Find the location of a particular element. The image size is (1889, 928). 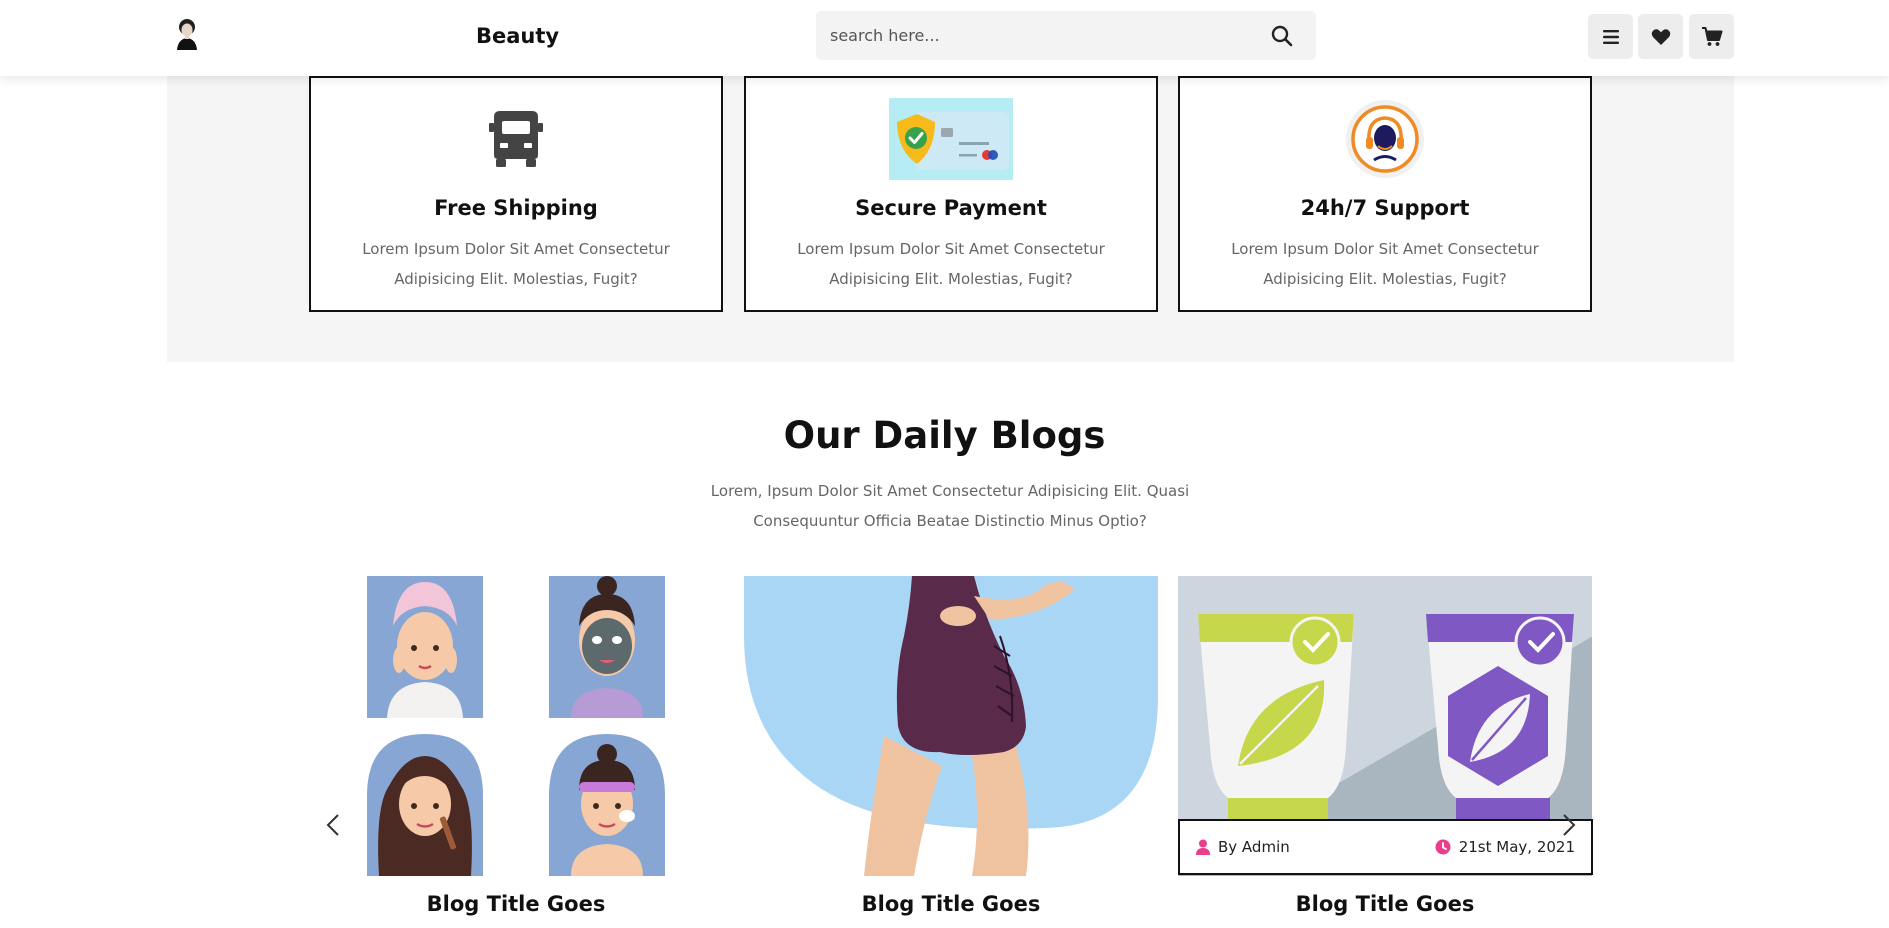

heart-icon is located at coordinates (1660, 36).